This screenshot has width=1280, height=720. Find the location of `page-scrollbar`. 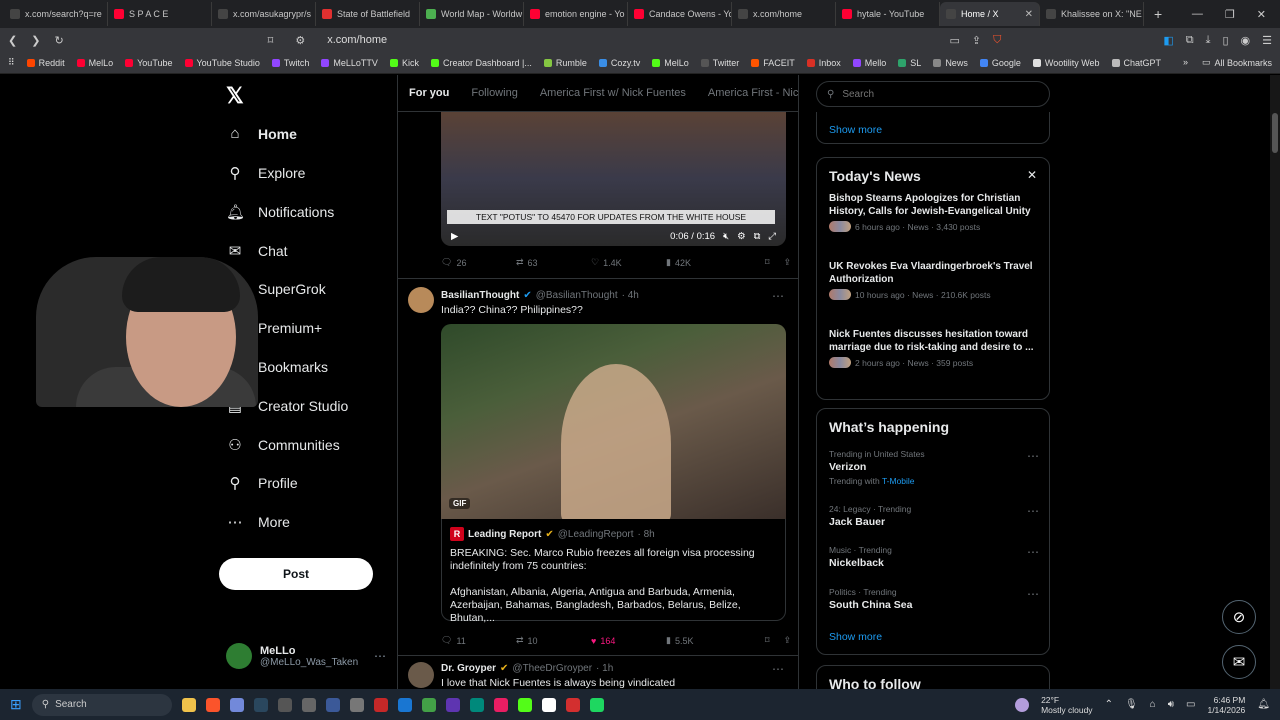

page-scrollbar is located at coordinates (1275, 382).